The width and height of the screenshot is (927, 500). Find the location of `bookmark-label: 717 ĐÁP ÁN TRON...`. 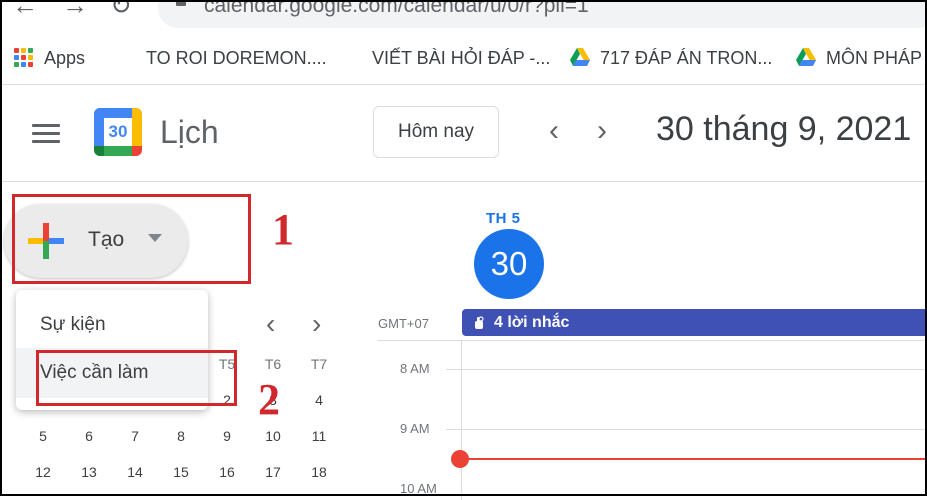

bookmark-label: 717 ĐÁP ÁN TRON... is located at coordinates (686, 57).